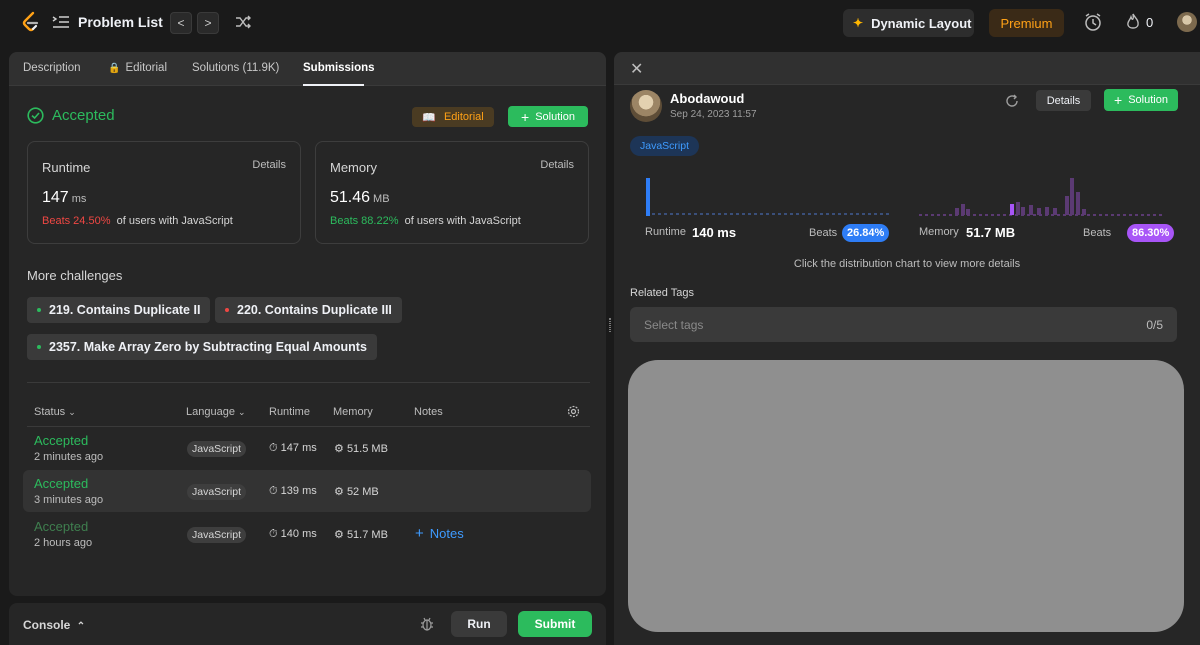  I want to click on alarm-clock-icon, so click(1093, 22).